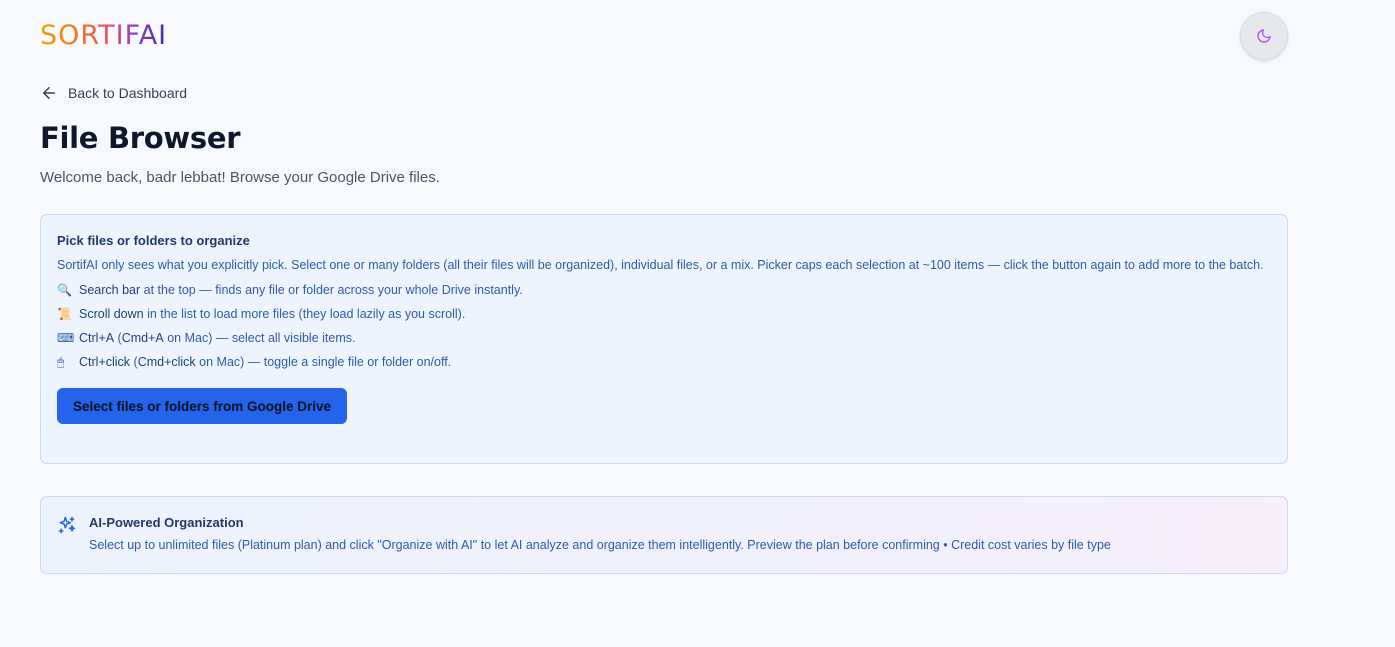 The height and width of the screenshot is (647, 1395). I want to click on tip-bold-mac: Cmd+A, so click(142, 338).